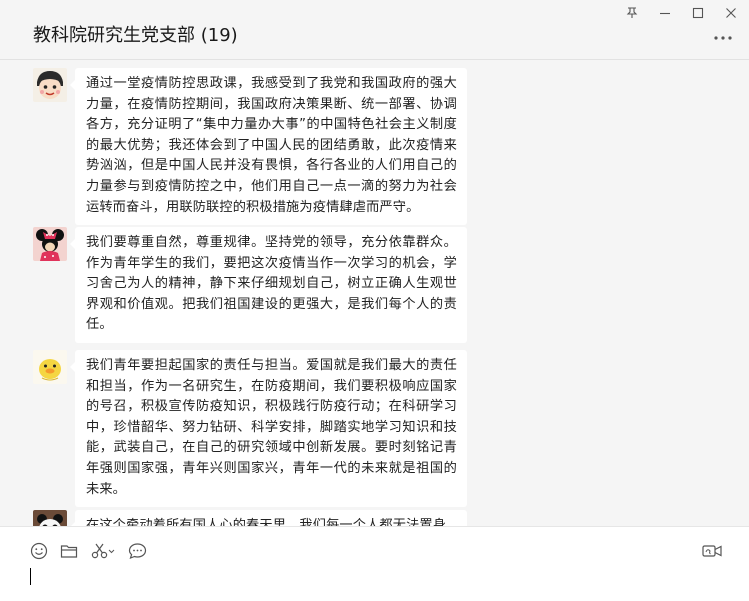 The image size is (749, 601). I want to click on title-bar: 教科院研究生党支部 (19), so click(374, 30).